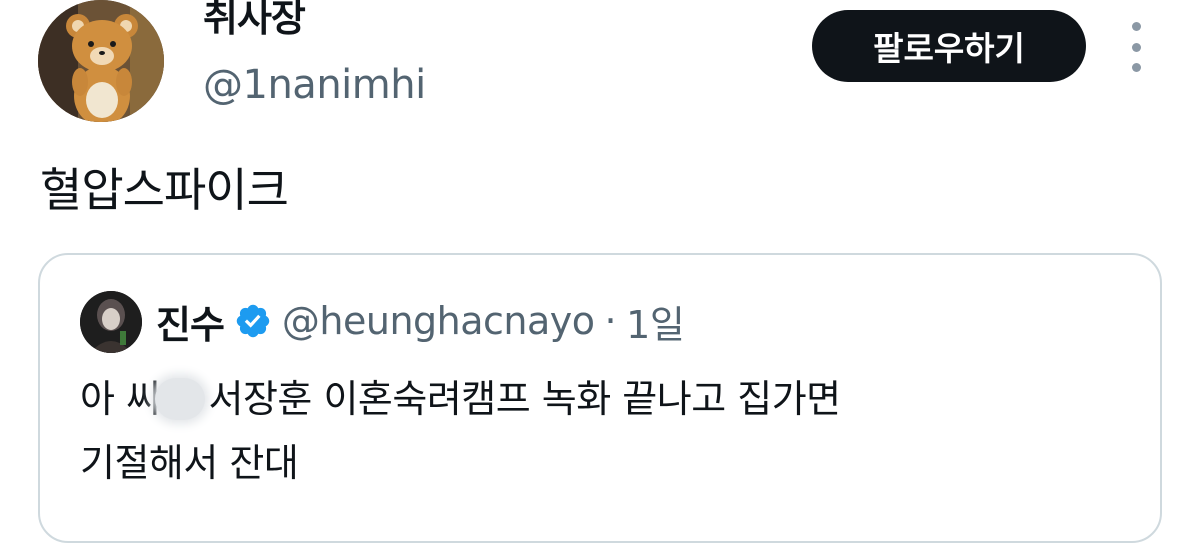  What do you see at coordinates (438, 321) in the screenshot?
I see `quoted-author-handle: @heunghacnayo` at bounding box center [438, 321].